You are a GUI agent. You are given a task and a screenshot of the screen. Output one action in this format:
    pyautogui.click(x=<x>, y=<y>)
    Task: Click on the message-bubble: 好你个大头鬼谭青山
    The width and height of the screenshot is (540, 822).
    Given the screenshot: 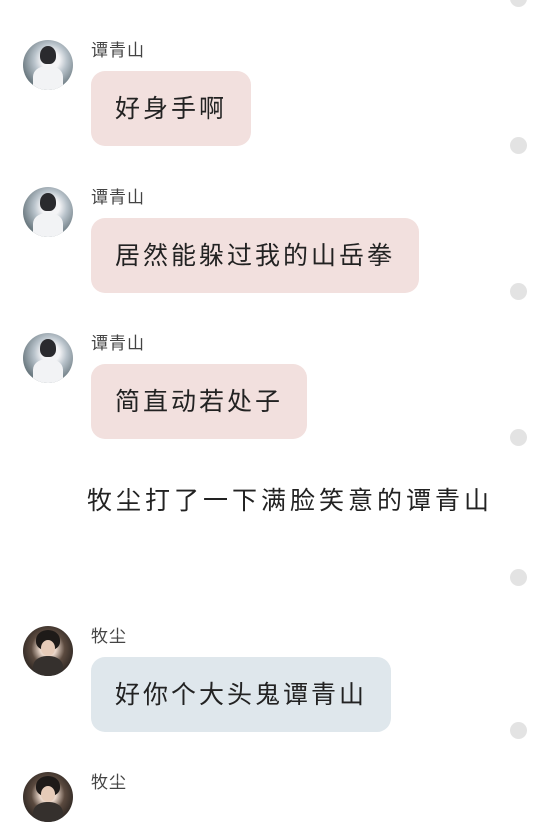 What is the action you would take?
    pyautogui.click(x=241, y=694)
    